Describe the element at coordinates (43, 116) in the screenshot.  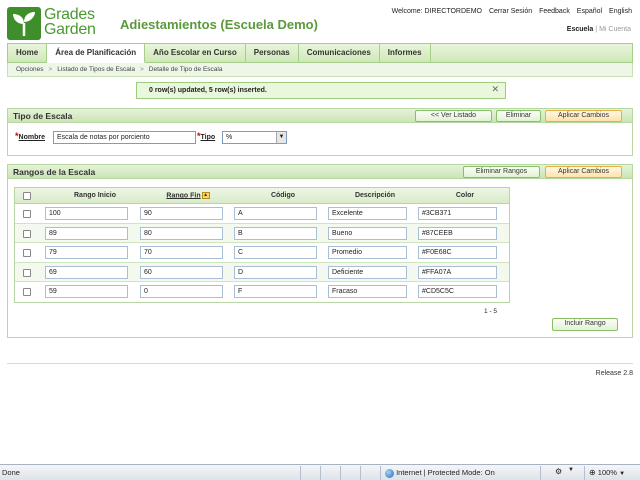
I see `scale-type-title: Tipo de Escala` at that location.